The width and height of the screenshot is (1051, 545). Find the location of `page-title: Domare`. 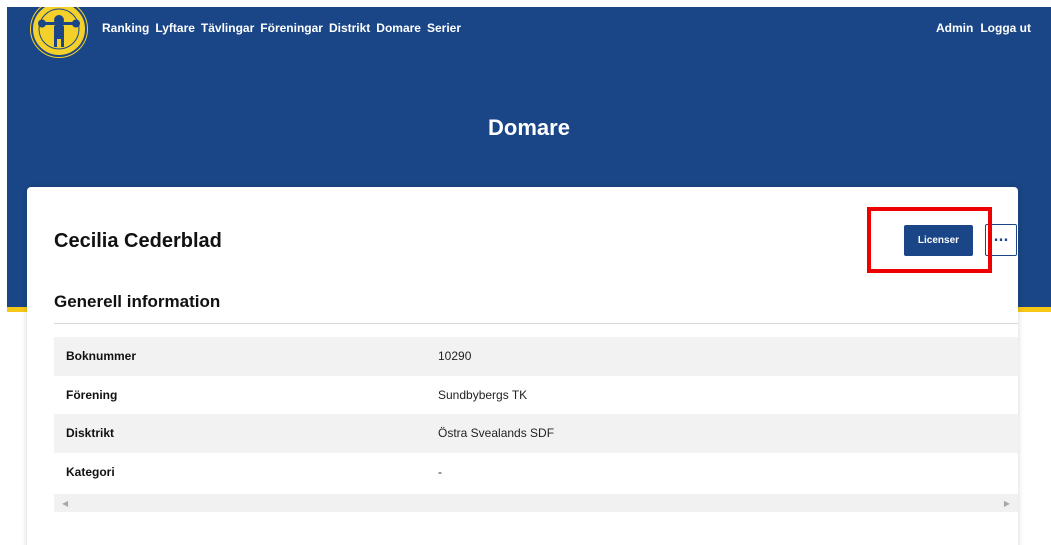

page-title: Domare is located at coordinates (529, 127).